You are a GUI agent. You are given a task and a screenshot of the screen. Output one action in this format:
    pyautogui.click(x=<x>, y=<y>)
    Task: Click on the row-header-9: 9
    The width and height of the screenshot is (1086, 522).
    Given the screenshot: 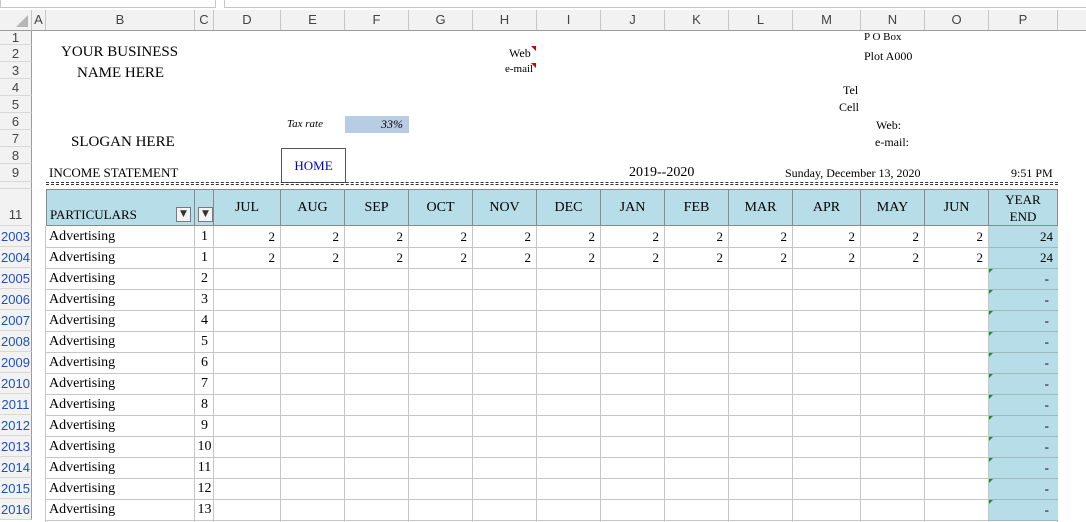 What is the action you would take?
    pyautogui.click(x=16, y=173)
    